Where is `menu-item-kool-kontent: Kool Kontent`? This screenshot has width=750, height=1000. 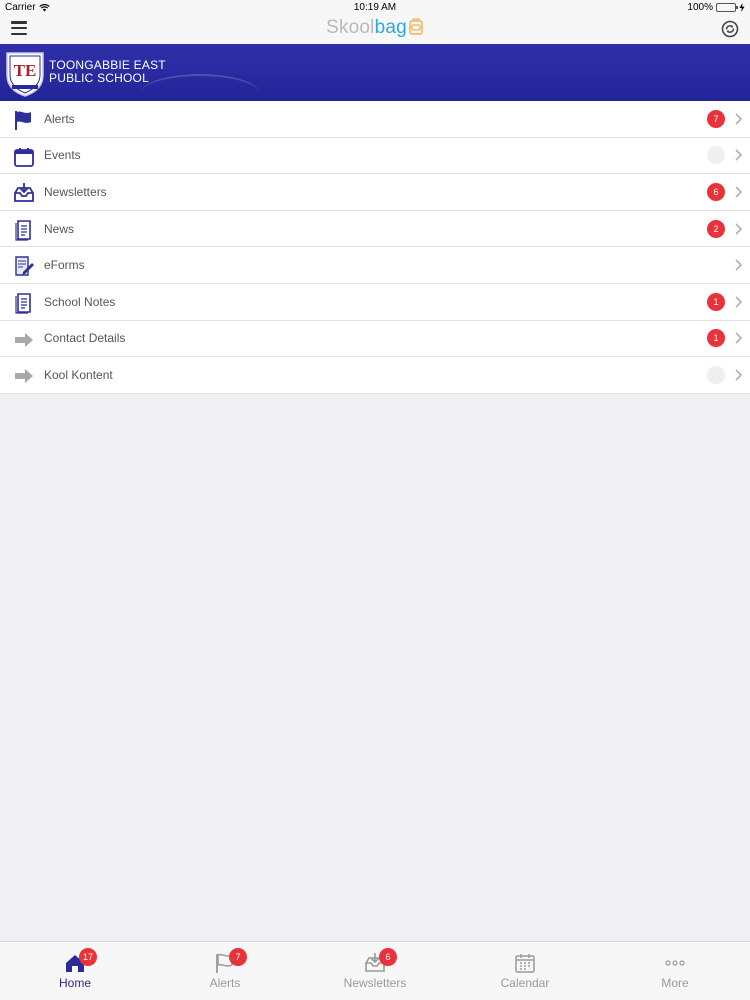 menu-item-kool-kontent: Kool Kontent is located at coordinates (375, 375).